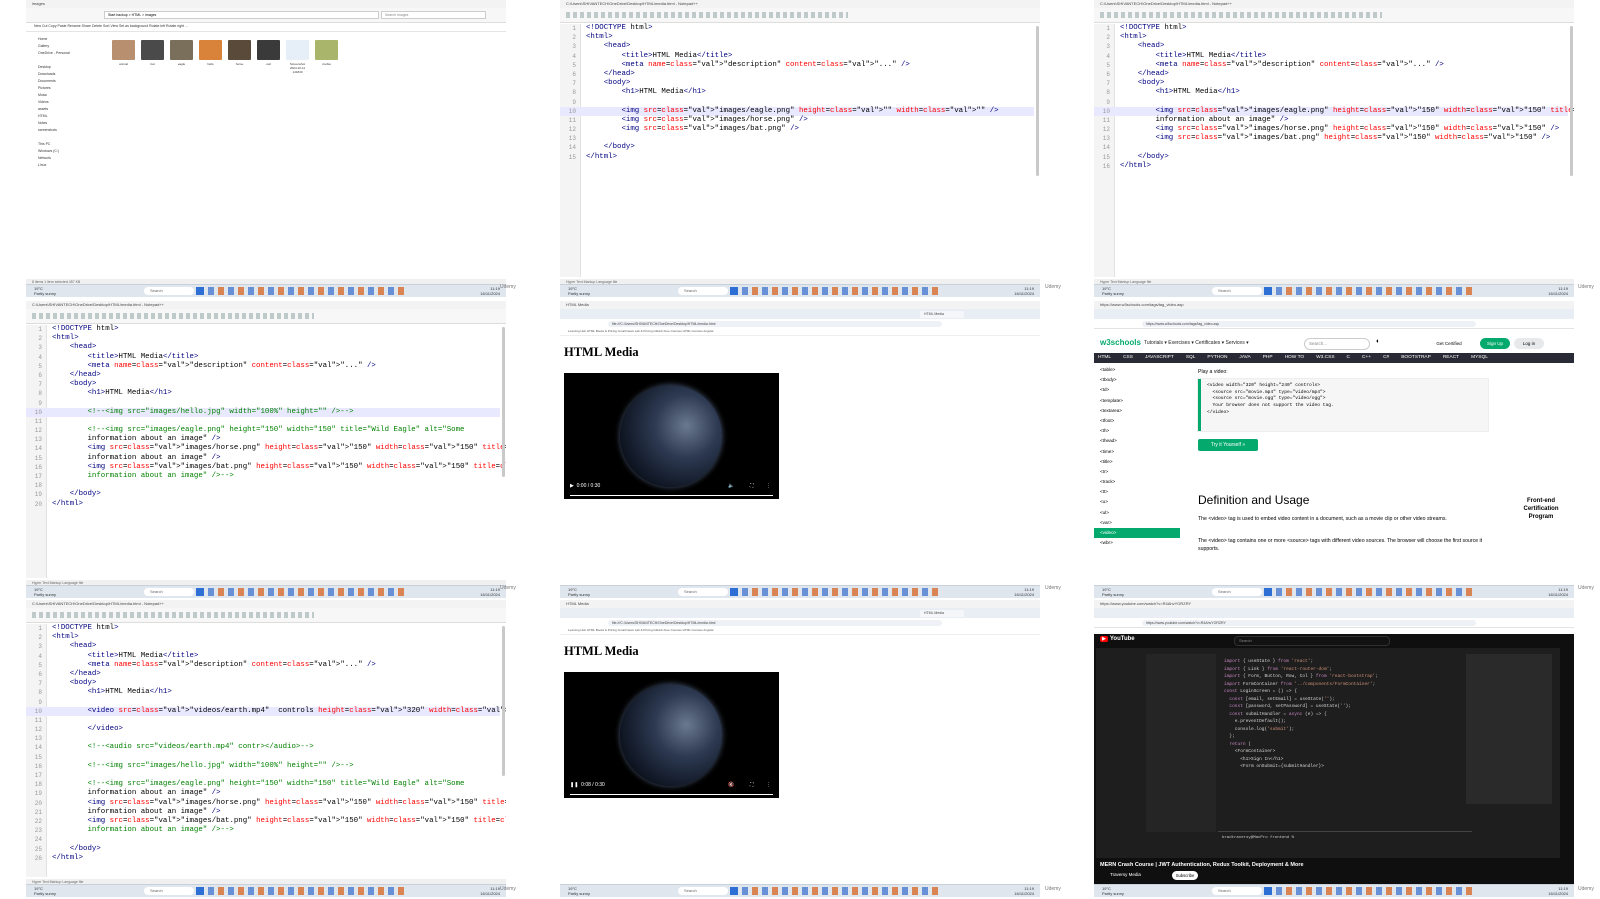 Image resolution: width=1600 pixels, height=899 pixels. What do you see at coordinates (1331, 147) in the screenshot?
I see `code-line: 14` at bounding box center [1331, 147].